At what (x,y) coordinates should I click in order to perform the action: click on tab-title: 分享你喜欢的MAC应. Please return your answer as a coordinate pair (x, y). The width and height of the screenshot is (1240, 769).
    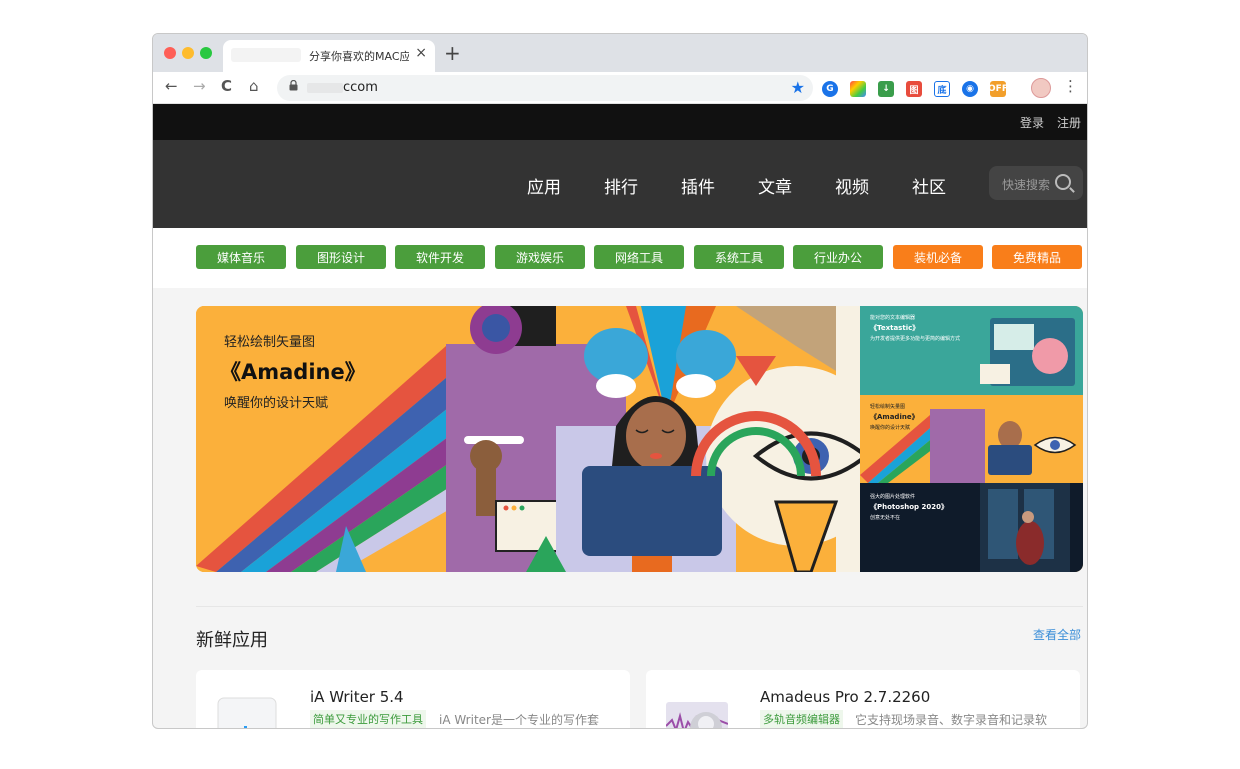
    Looking at the image, I should click on (359, 56).